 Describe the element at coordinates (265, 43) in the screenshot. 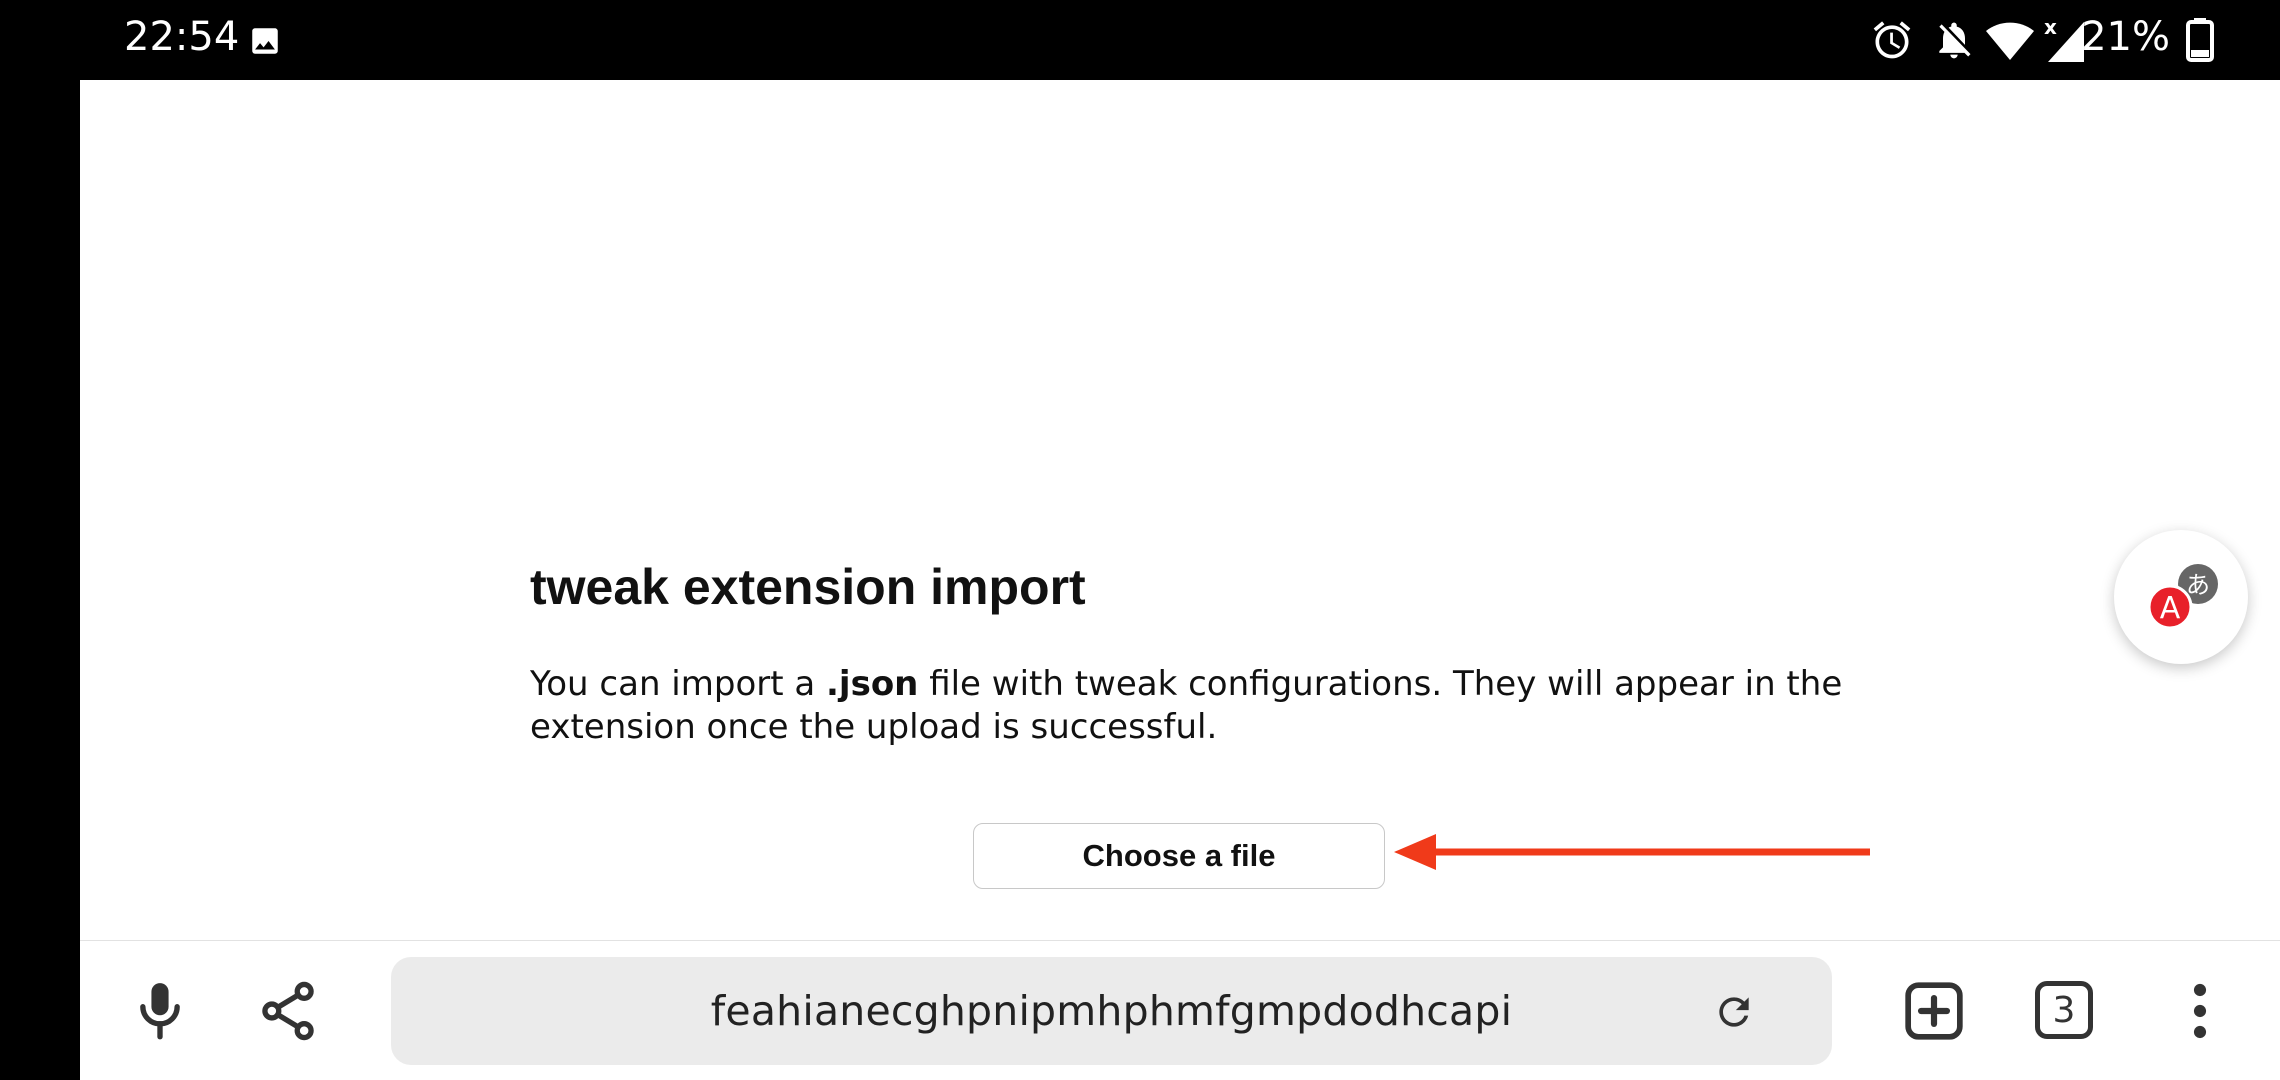

I see `image-icon` at that location.